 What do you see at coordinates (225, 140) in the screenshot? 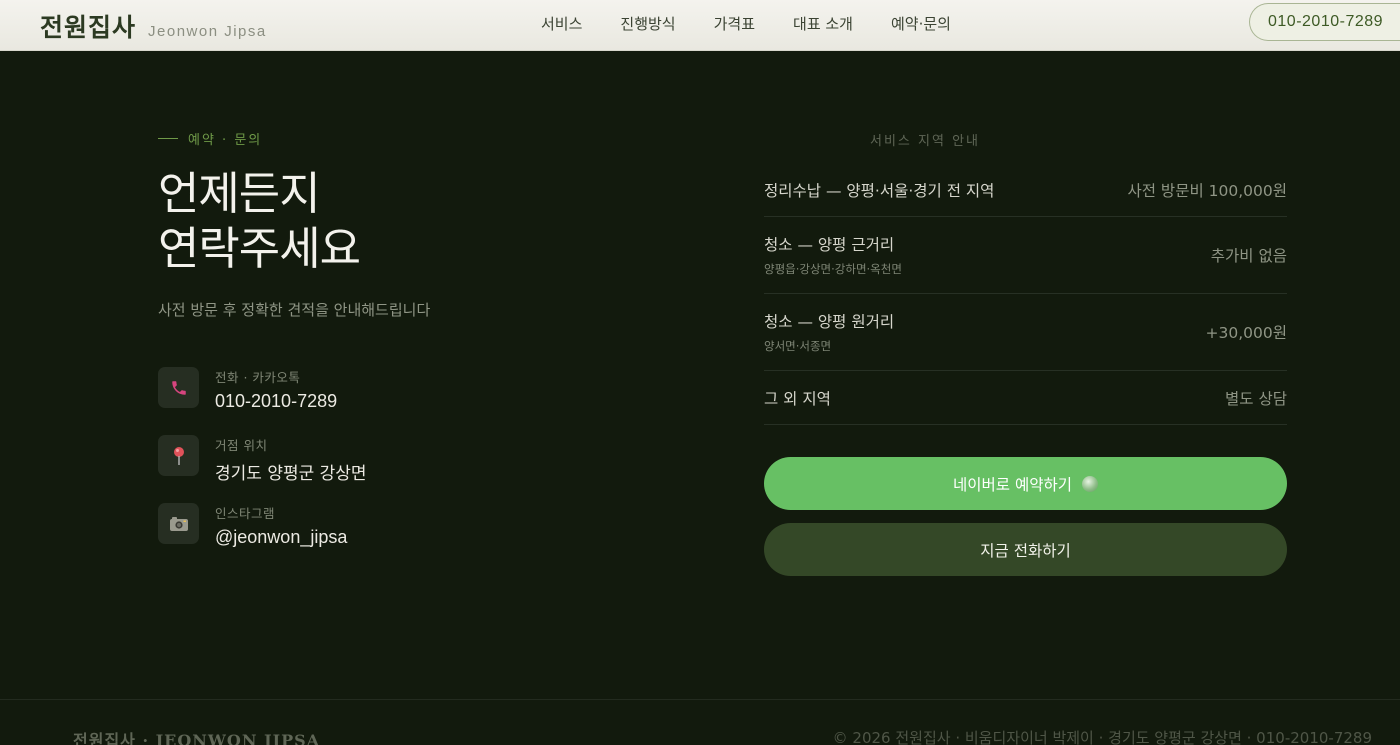
I see `eyebrow-label: 예약 · 문의` at bounding box center [225, 140].